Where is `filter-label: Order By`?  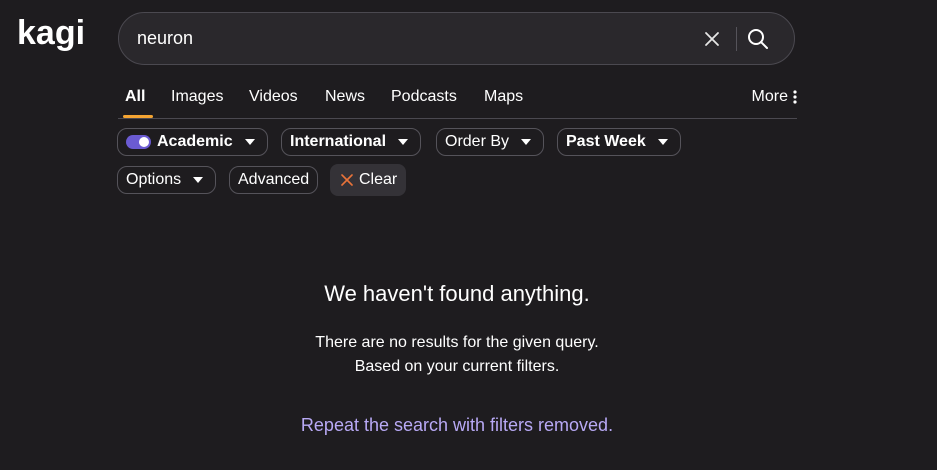
filter-label: Order By is located at coordinates (477, 141).